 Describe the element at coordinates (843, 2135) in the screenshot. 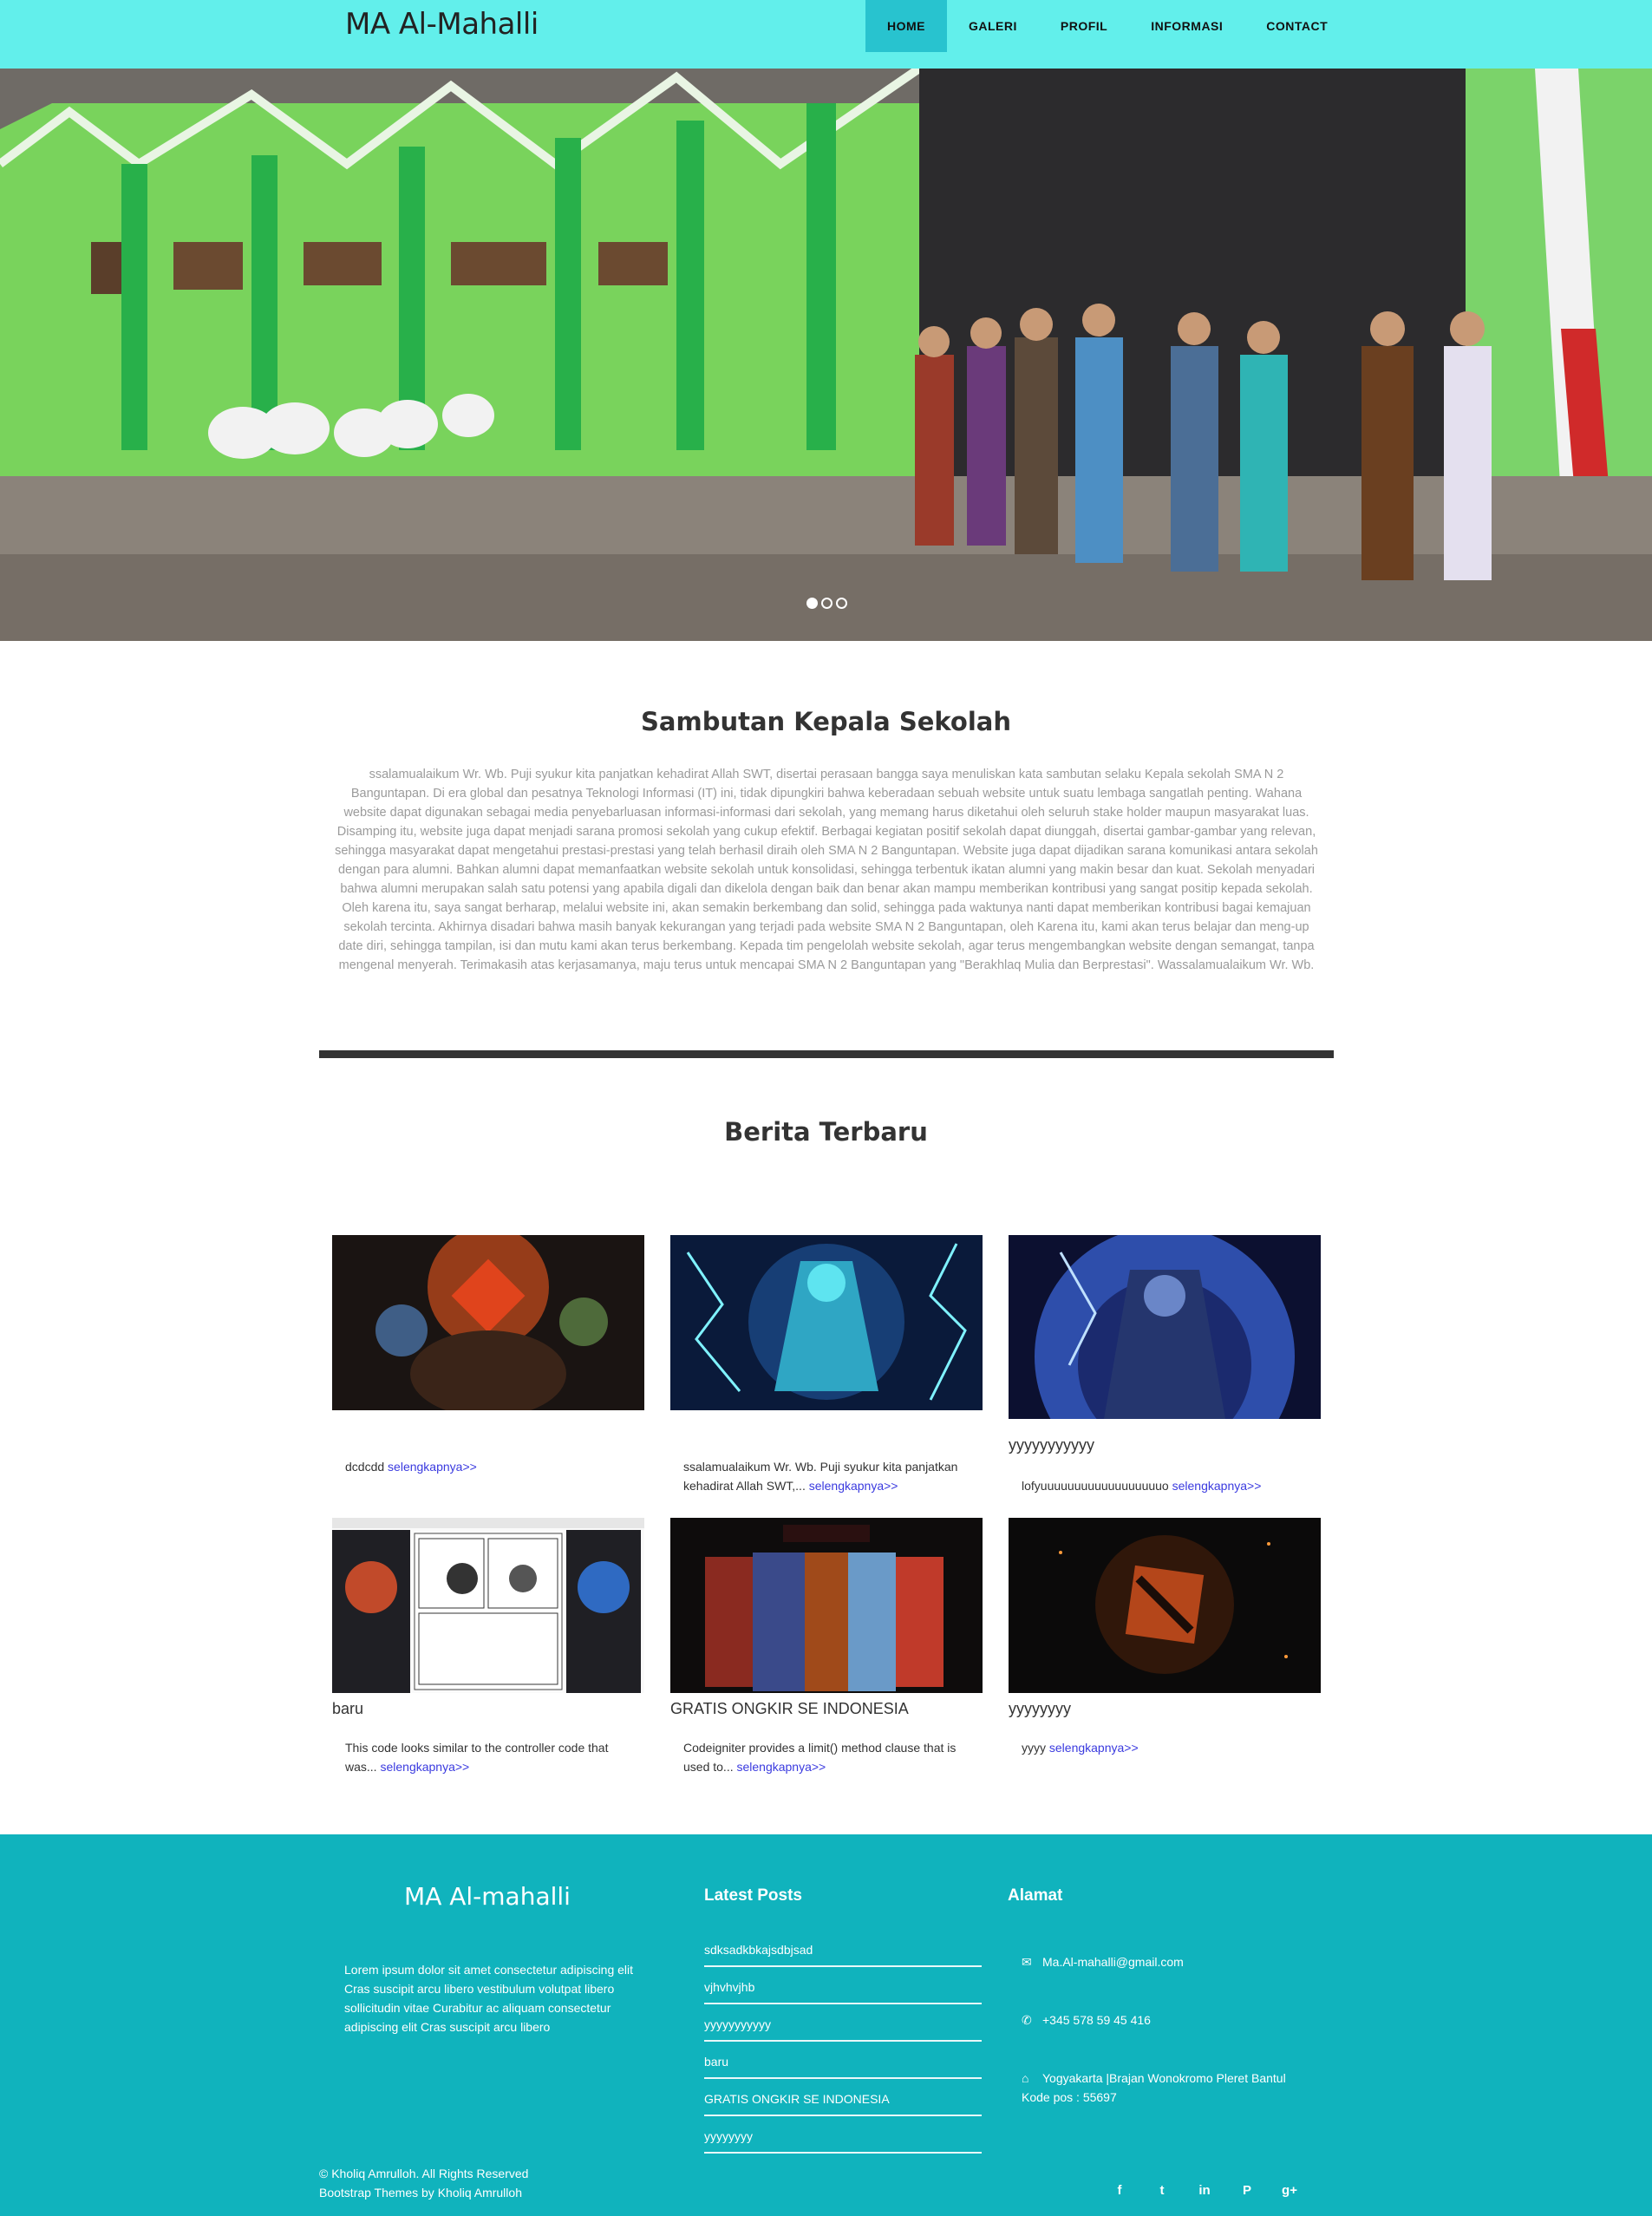

I see `latest-post-link: yyyyyyyy` at that location.